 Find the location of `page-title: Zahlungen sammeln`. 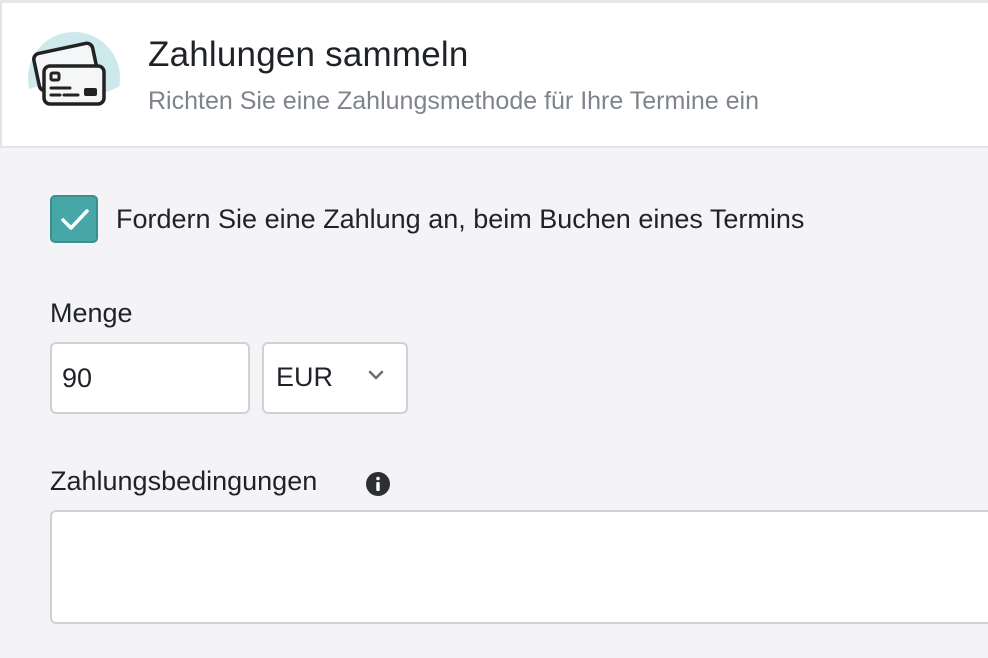

page-title: Zahlungen sammeln is located at coordinates (308, 54).